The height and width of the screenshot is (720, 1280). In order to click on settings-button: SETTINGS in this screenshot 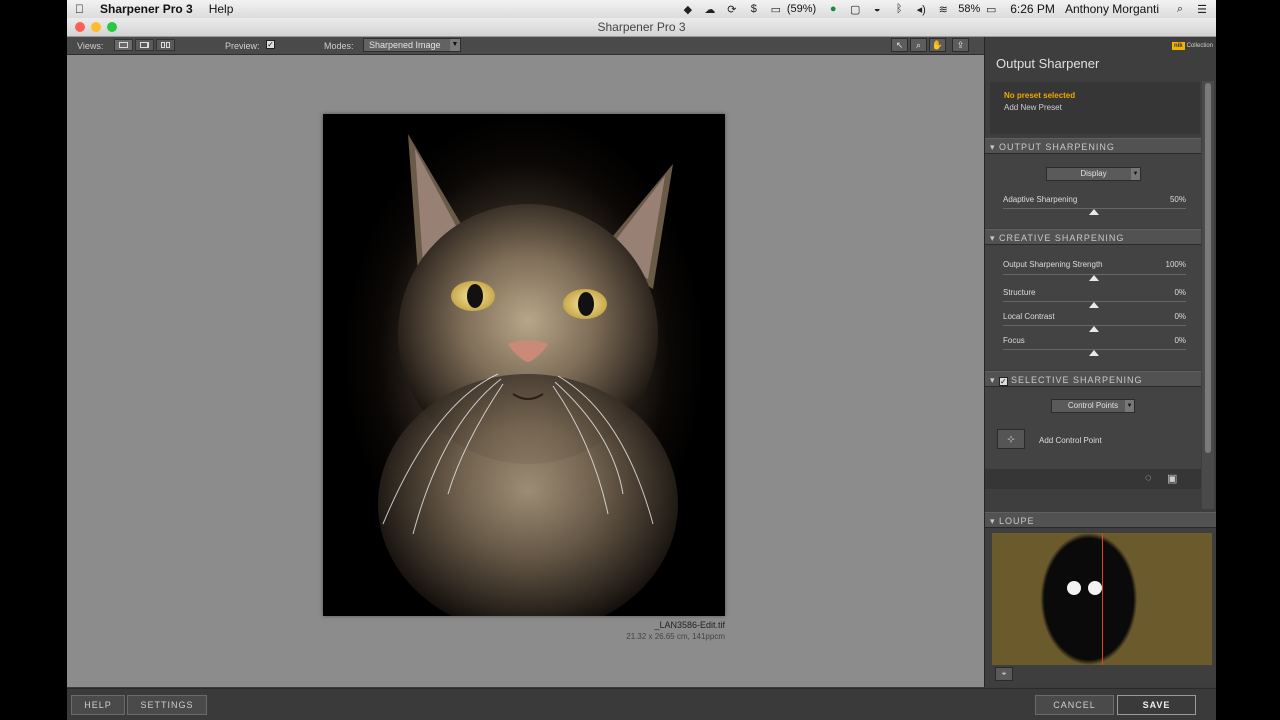, I will do `click(167, 705)`.